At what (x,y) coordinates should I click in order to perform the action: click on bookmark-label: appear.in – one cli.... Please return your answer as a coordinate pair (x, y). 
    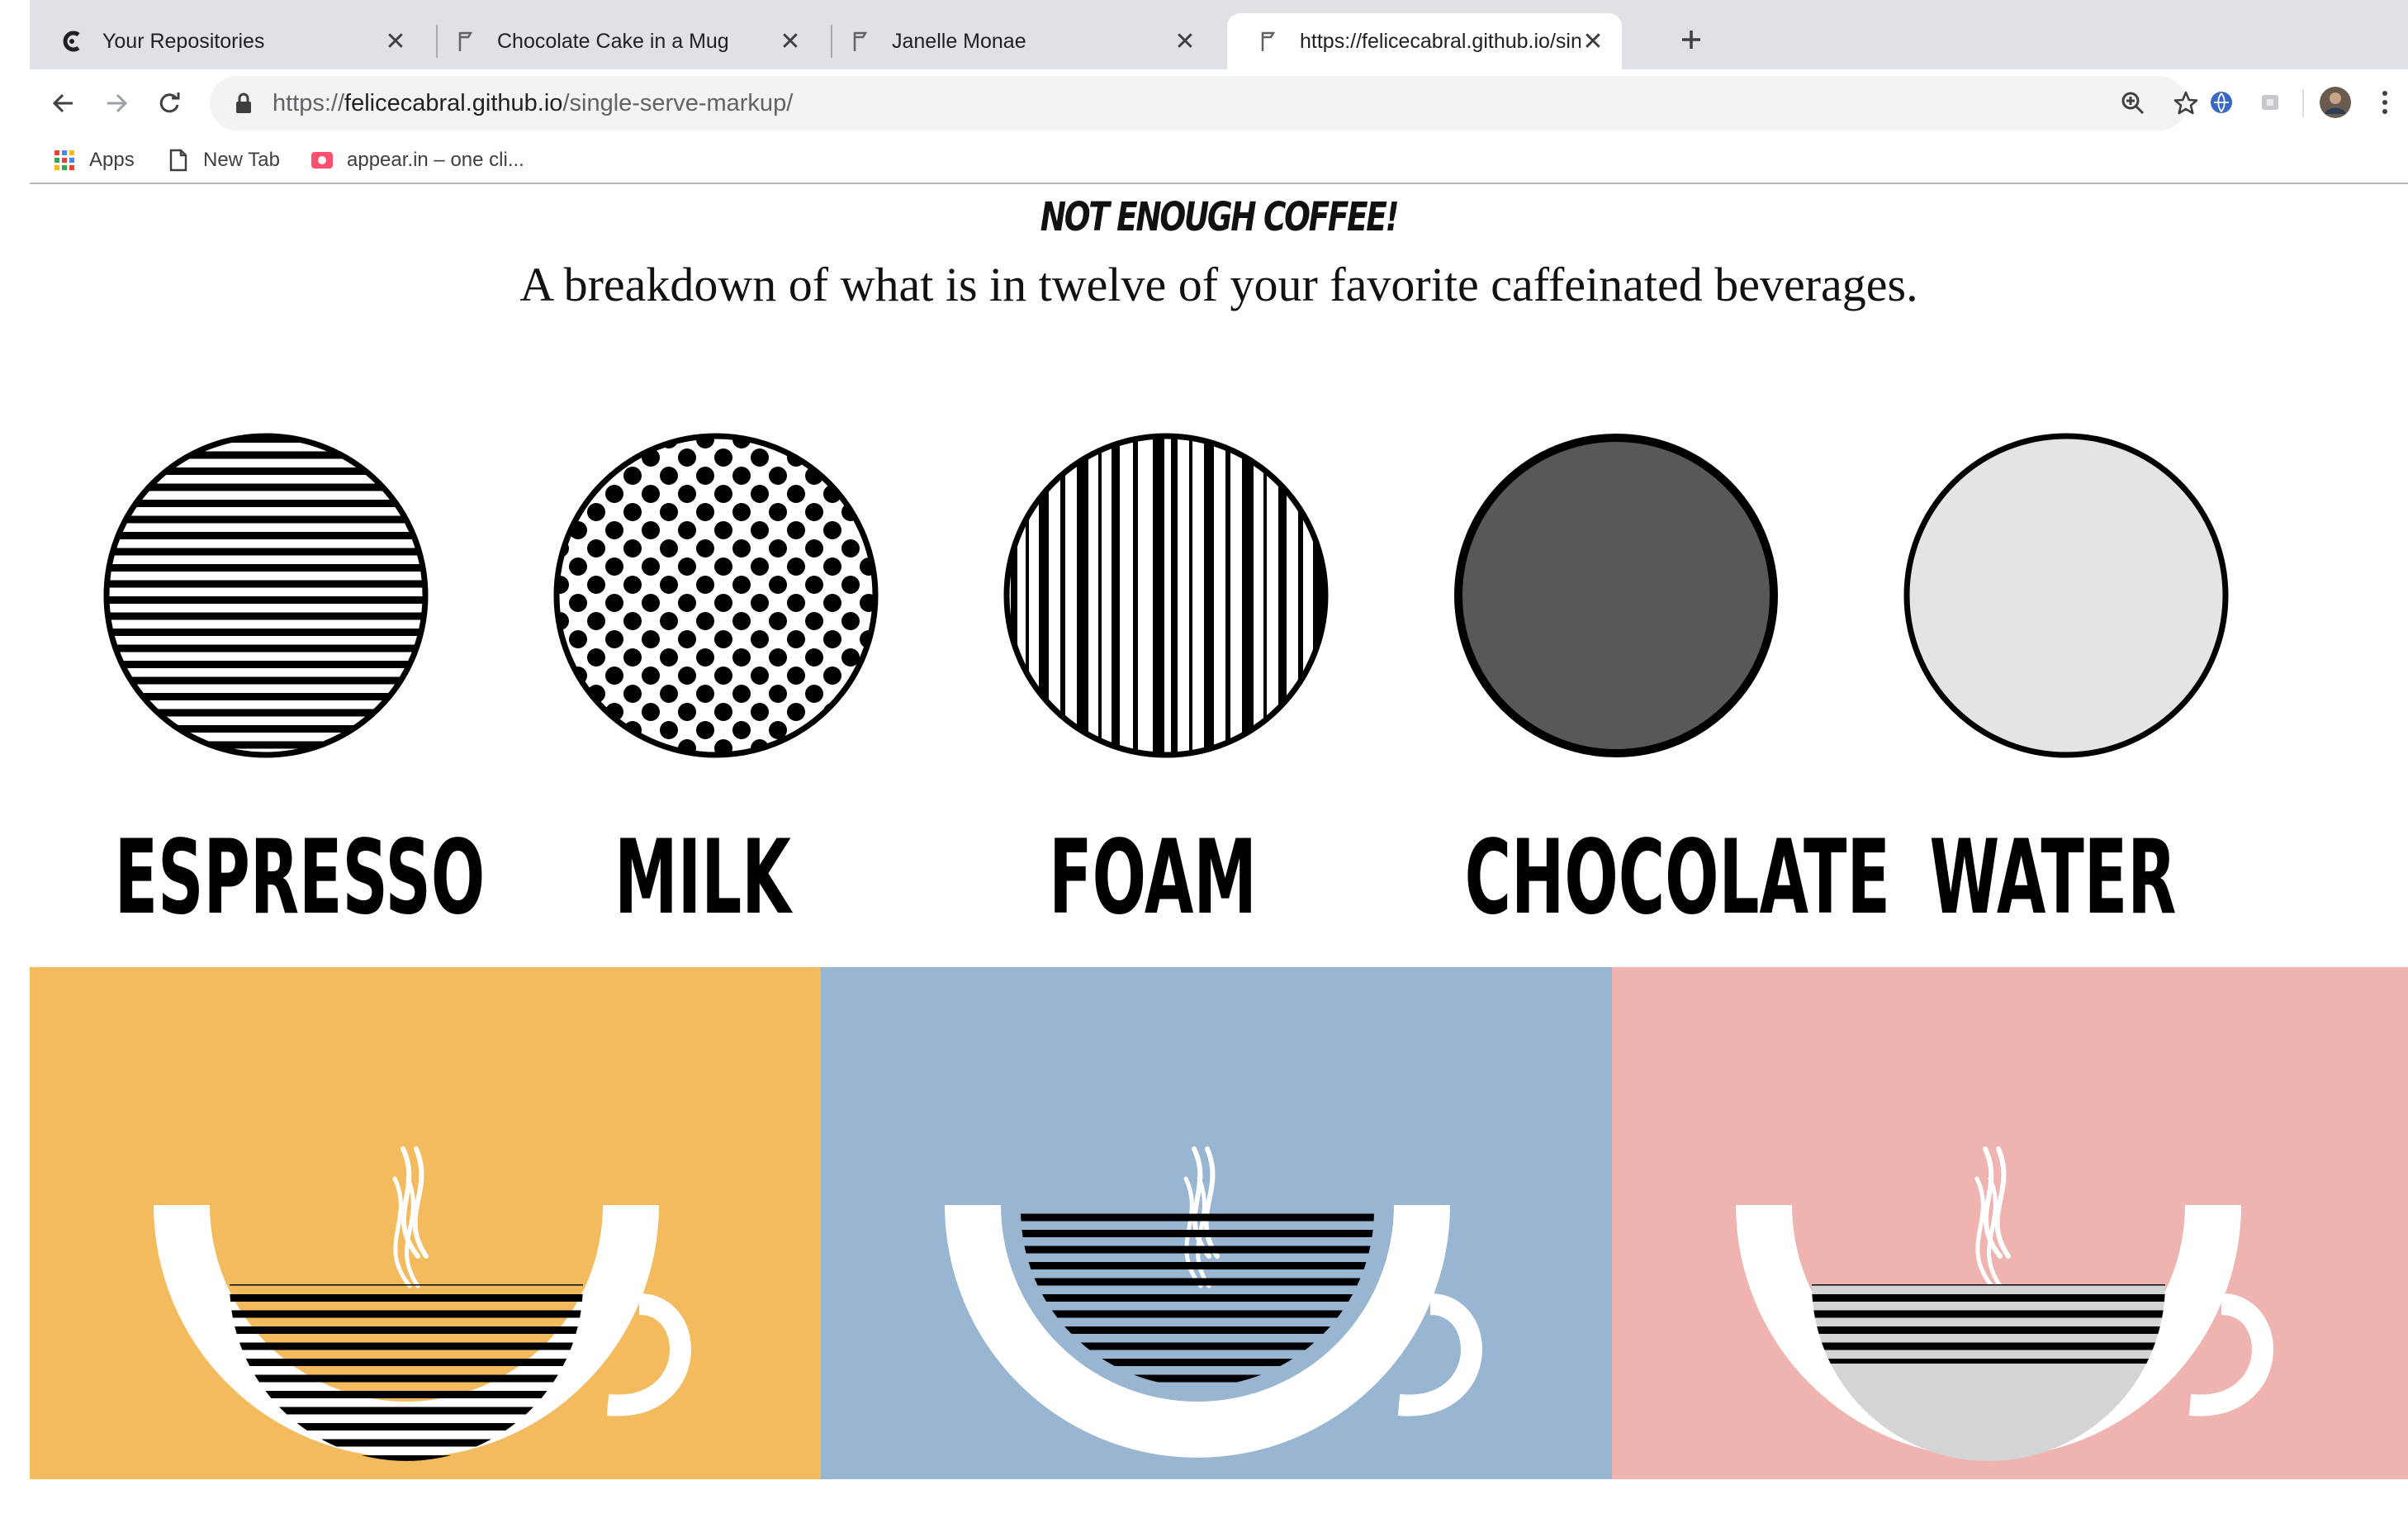
    Looking at the image, I should click on (435, 160).